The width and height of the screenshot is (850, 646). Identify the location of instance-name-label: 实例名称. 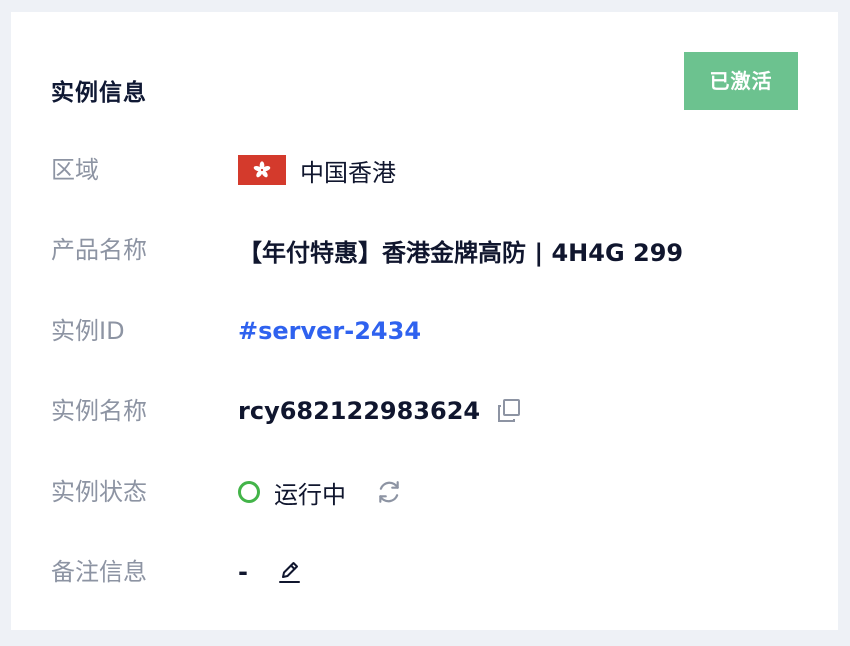
(99, 411).